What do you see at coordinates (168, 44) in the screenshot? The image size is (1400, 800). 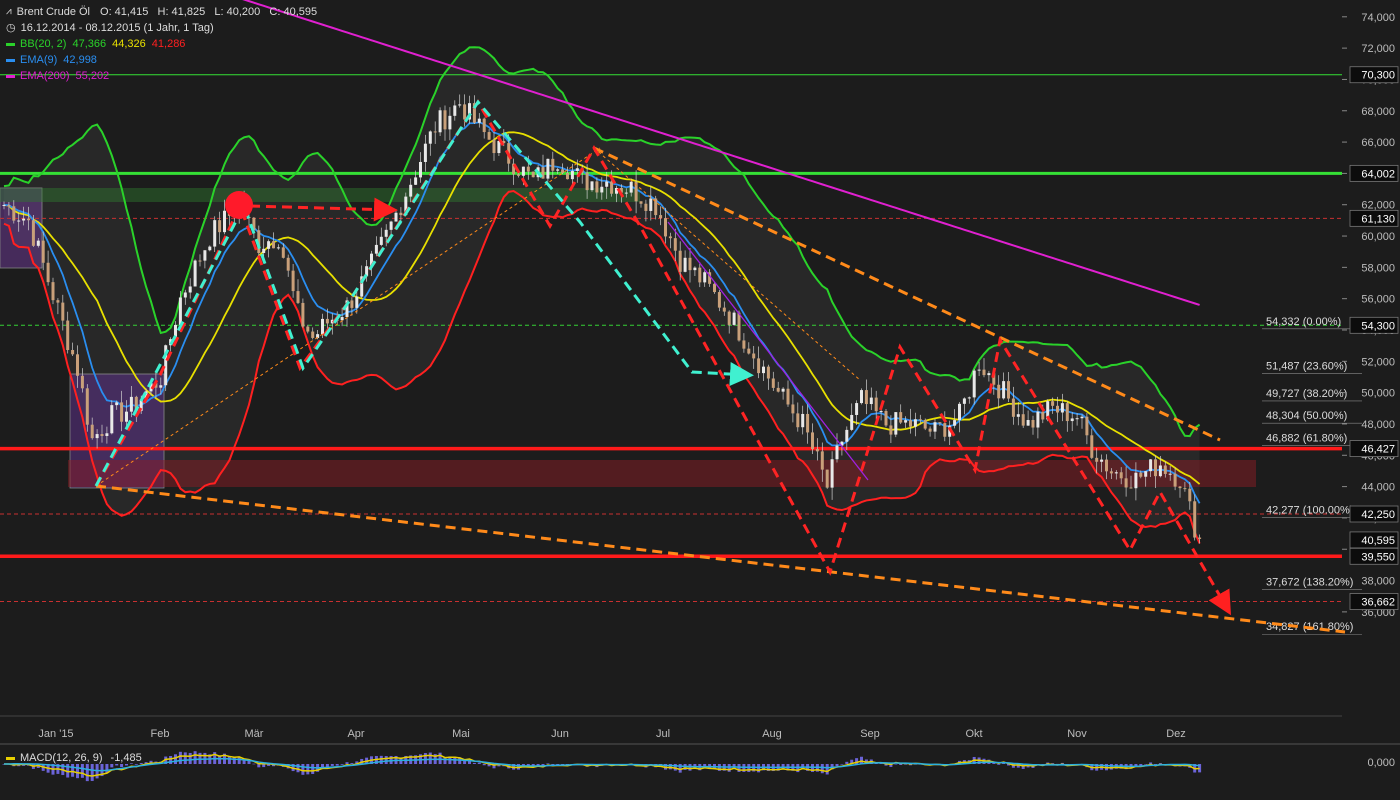 I see `legend-indicator-value: 41,286` at bounding box center [168, 44].